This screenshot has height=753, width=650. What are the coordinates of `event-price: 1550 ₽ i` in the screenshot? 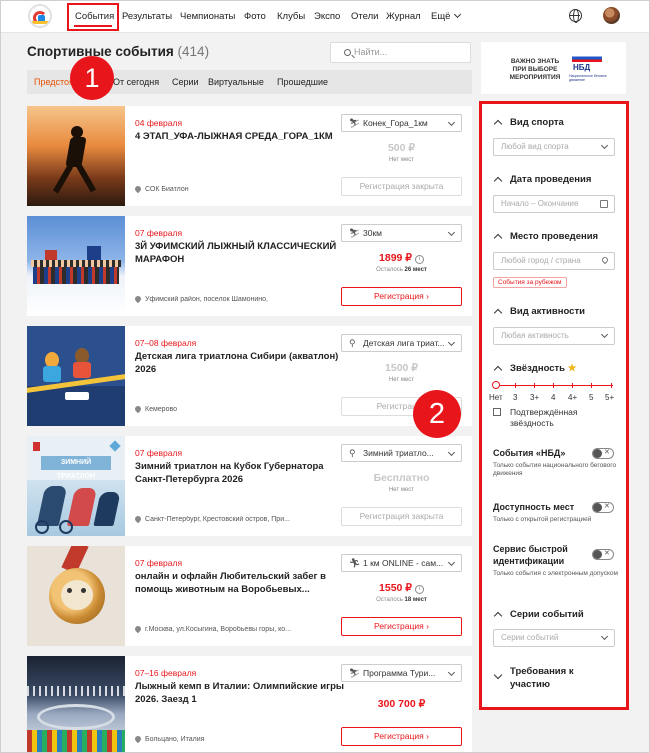 It's located at (401, 588).